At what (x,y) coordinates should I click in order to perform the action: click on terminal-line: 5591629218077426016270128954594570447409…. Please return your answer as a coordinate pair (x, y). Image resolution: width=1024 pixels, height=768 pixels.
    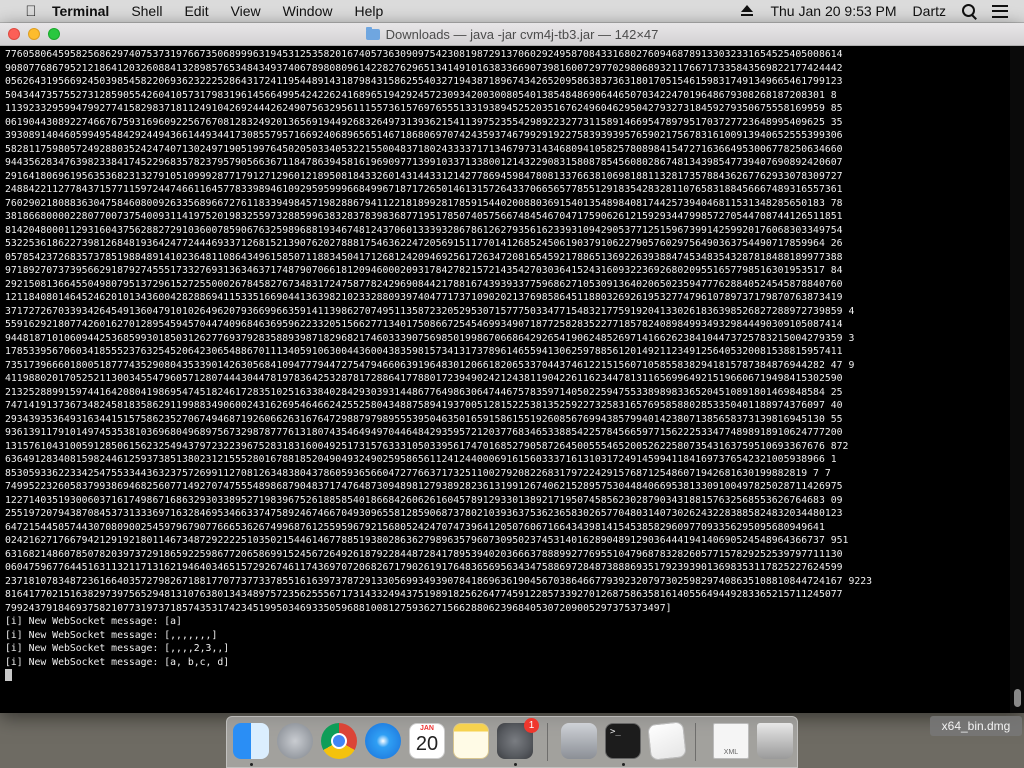
    Looking at the image, I should click on (424, 324).